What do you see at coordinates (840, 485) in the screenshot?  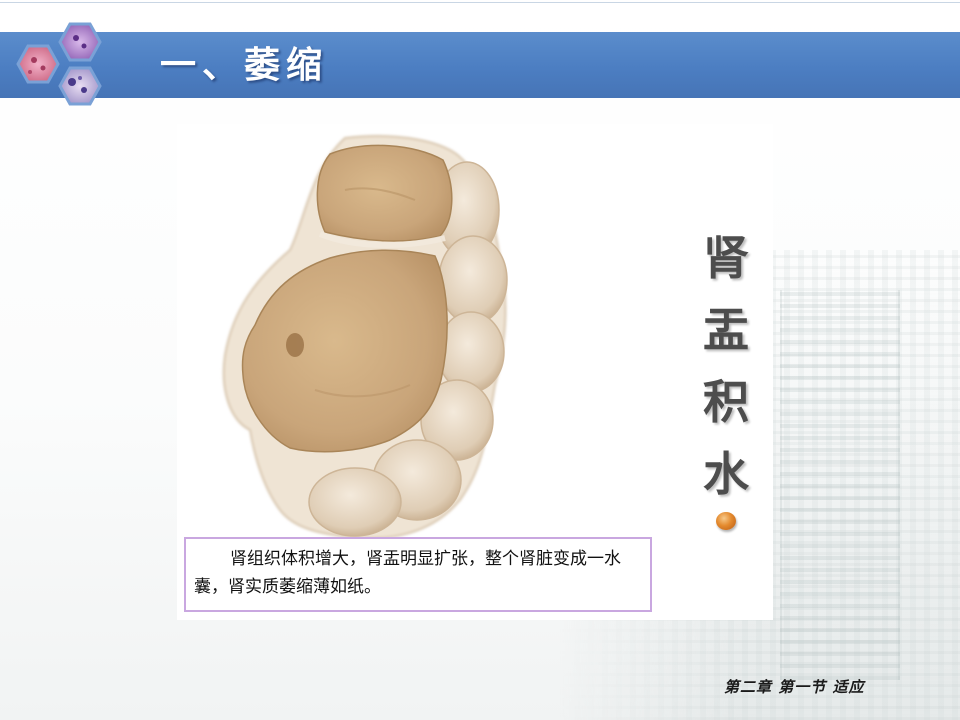 I see `building-tower-backdrop` at bounding box center [840, 485].